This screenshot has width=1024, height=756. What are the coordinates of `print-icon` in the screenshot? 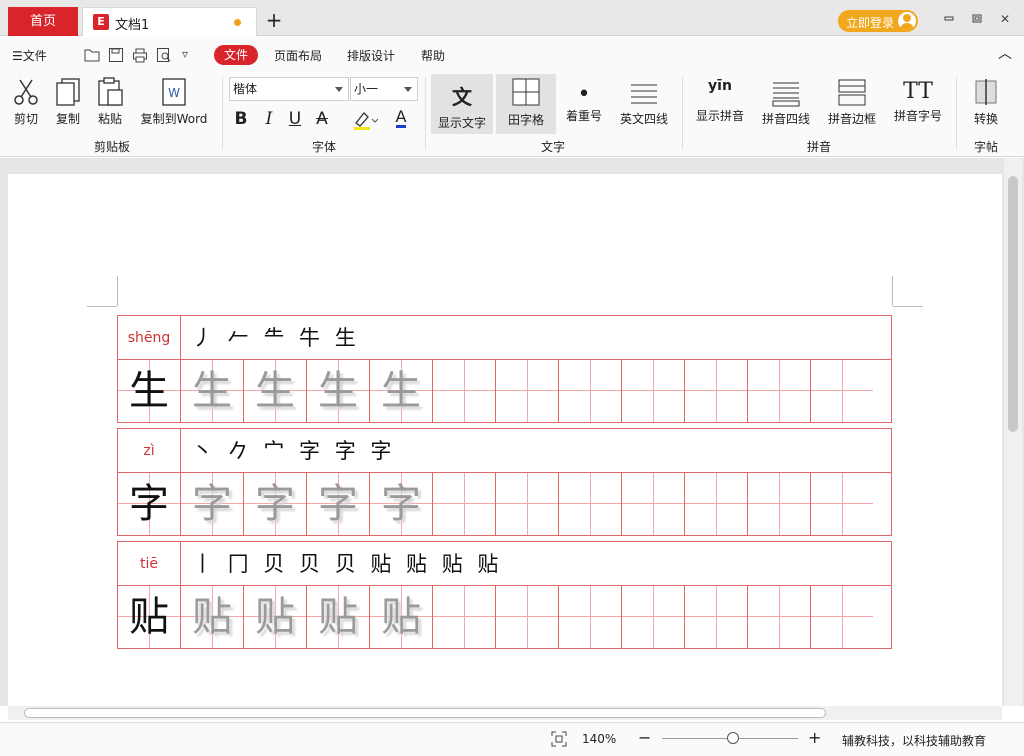 It's located at (140, 55).